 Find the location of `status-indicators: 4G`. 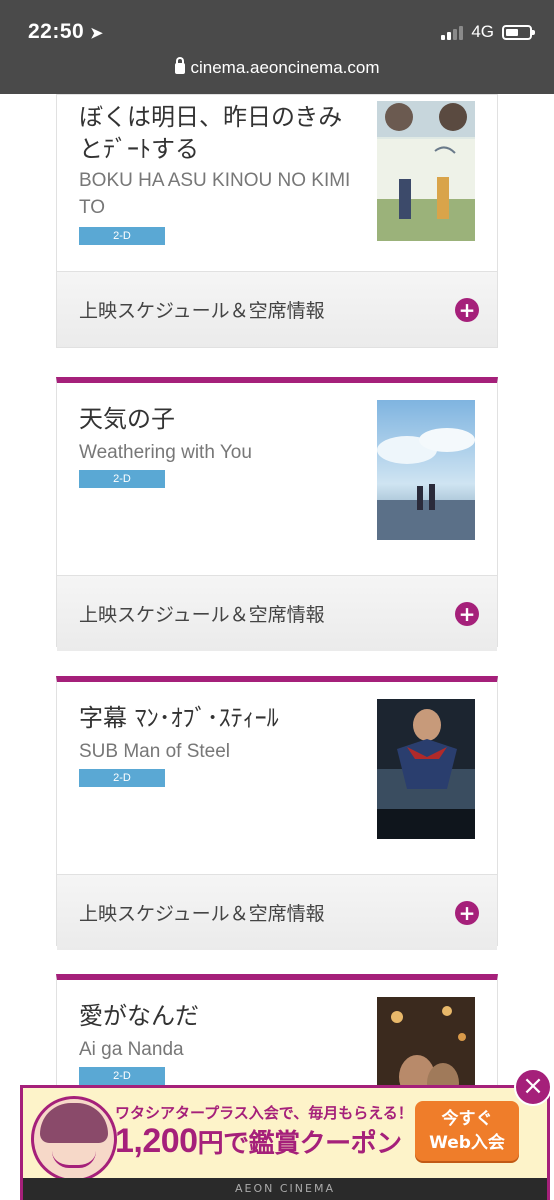

status-indicators: 4G is located at coordinates (488, 32).